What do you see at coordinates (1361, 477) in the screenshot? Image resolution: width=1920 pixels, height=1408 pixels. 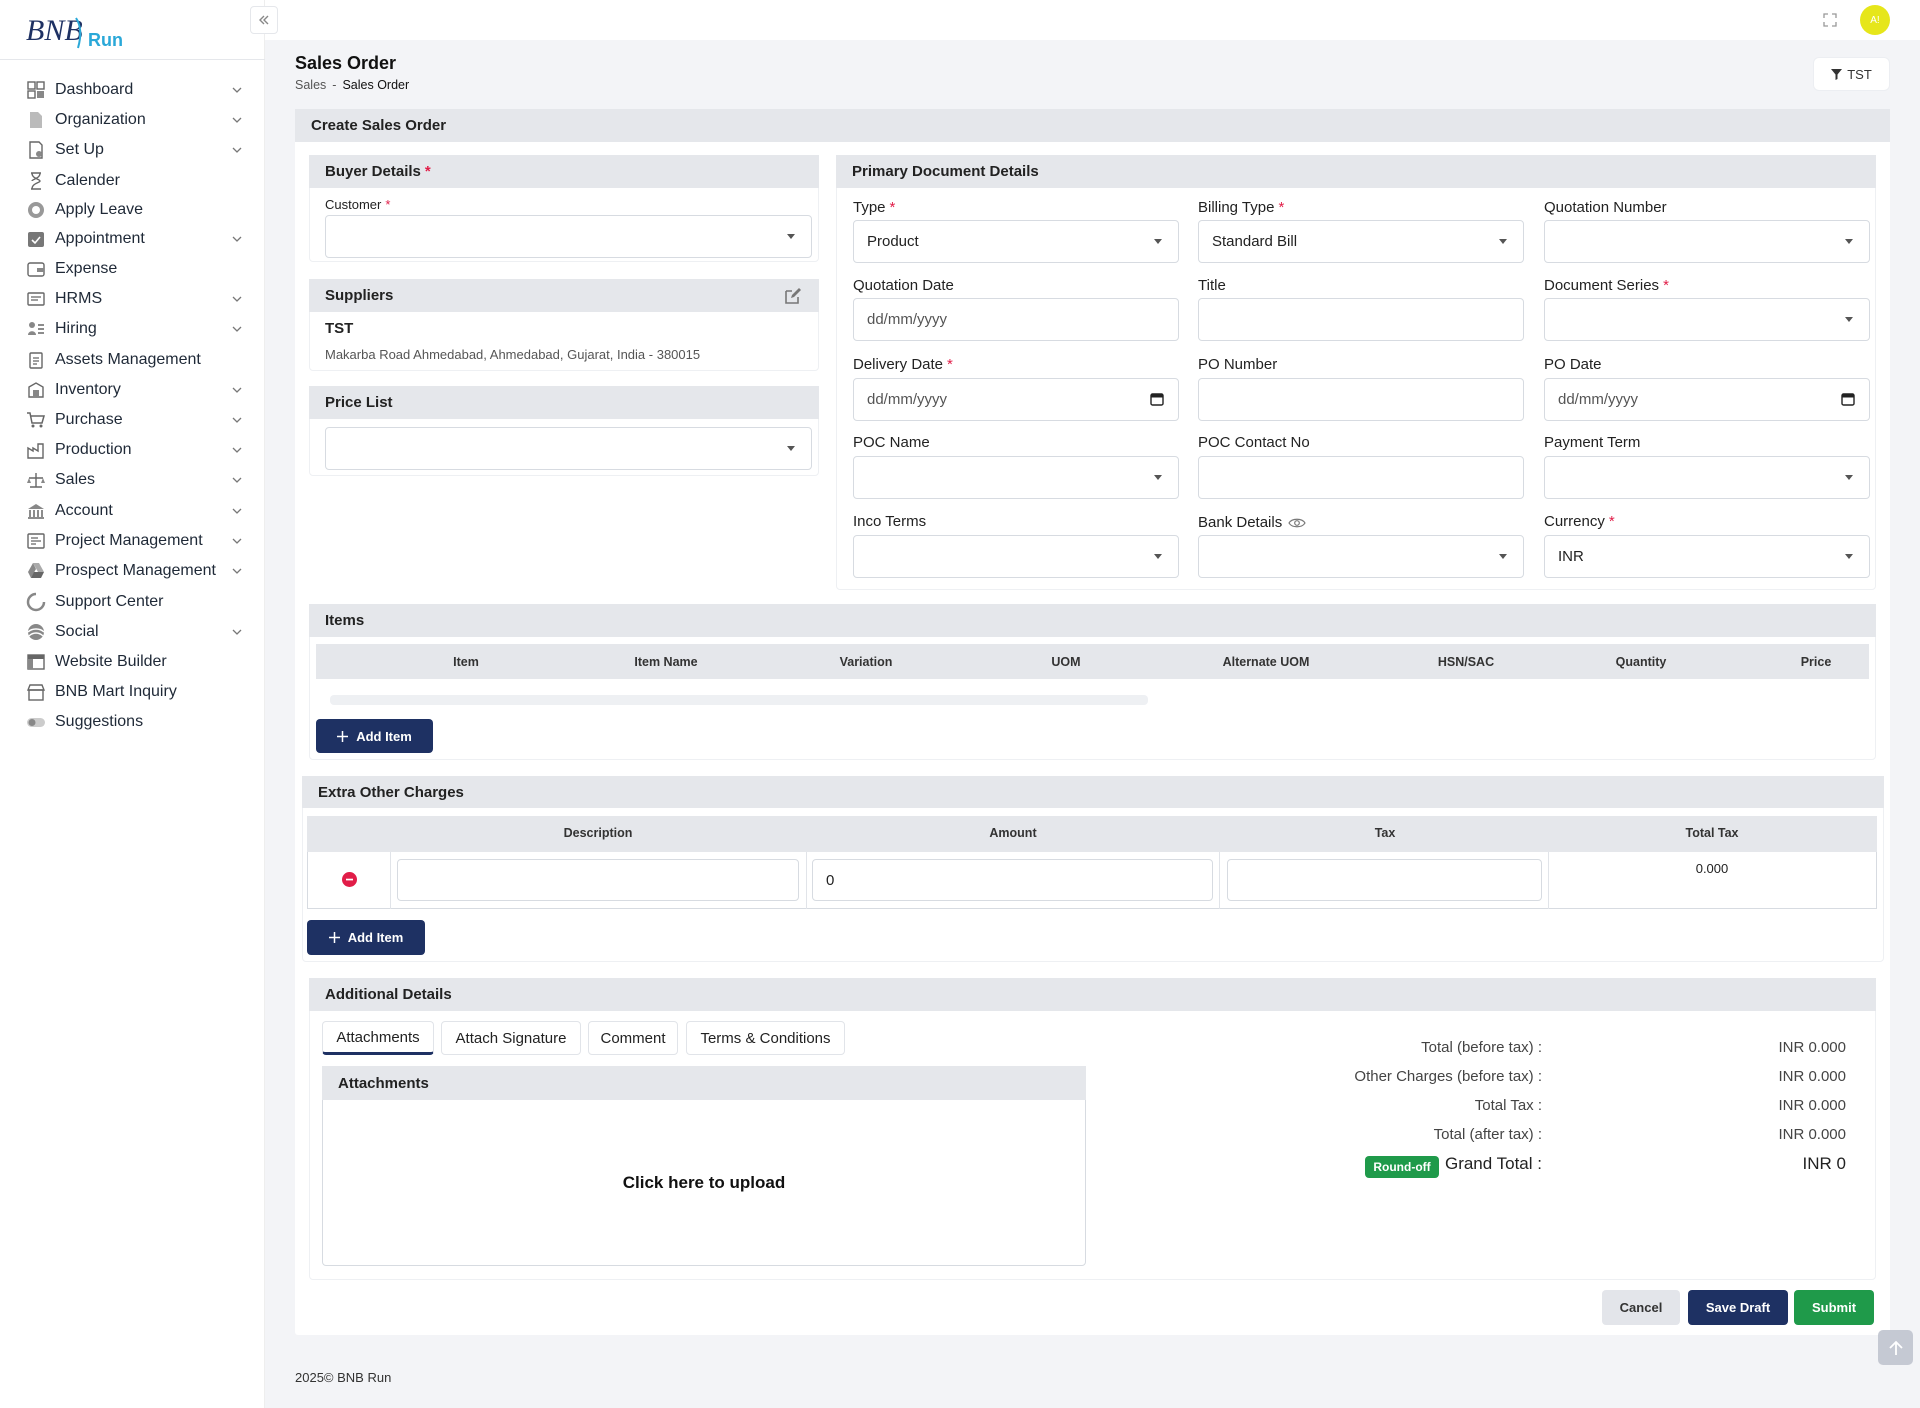 I see `poc-contact-input` at bounding box center [1361, 477].